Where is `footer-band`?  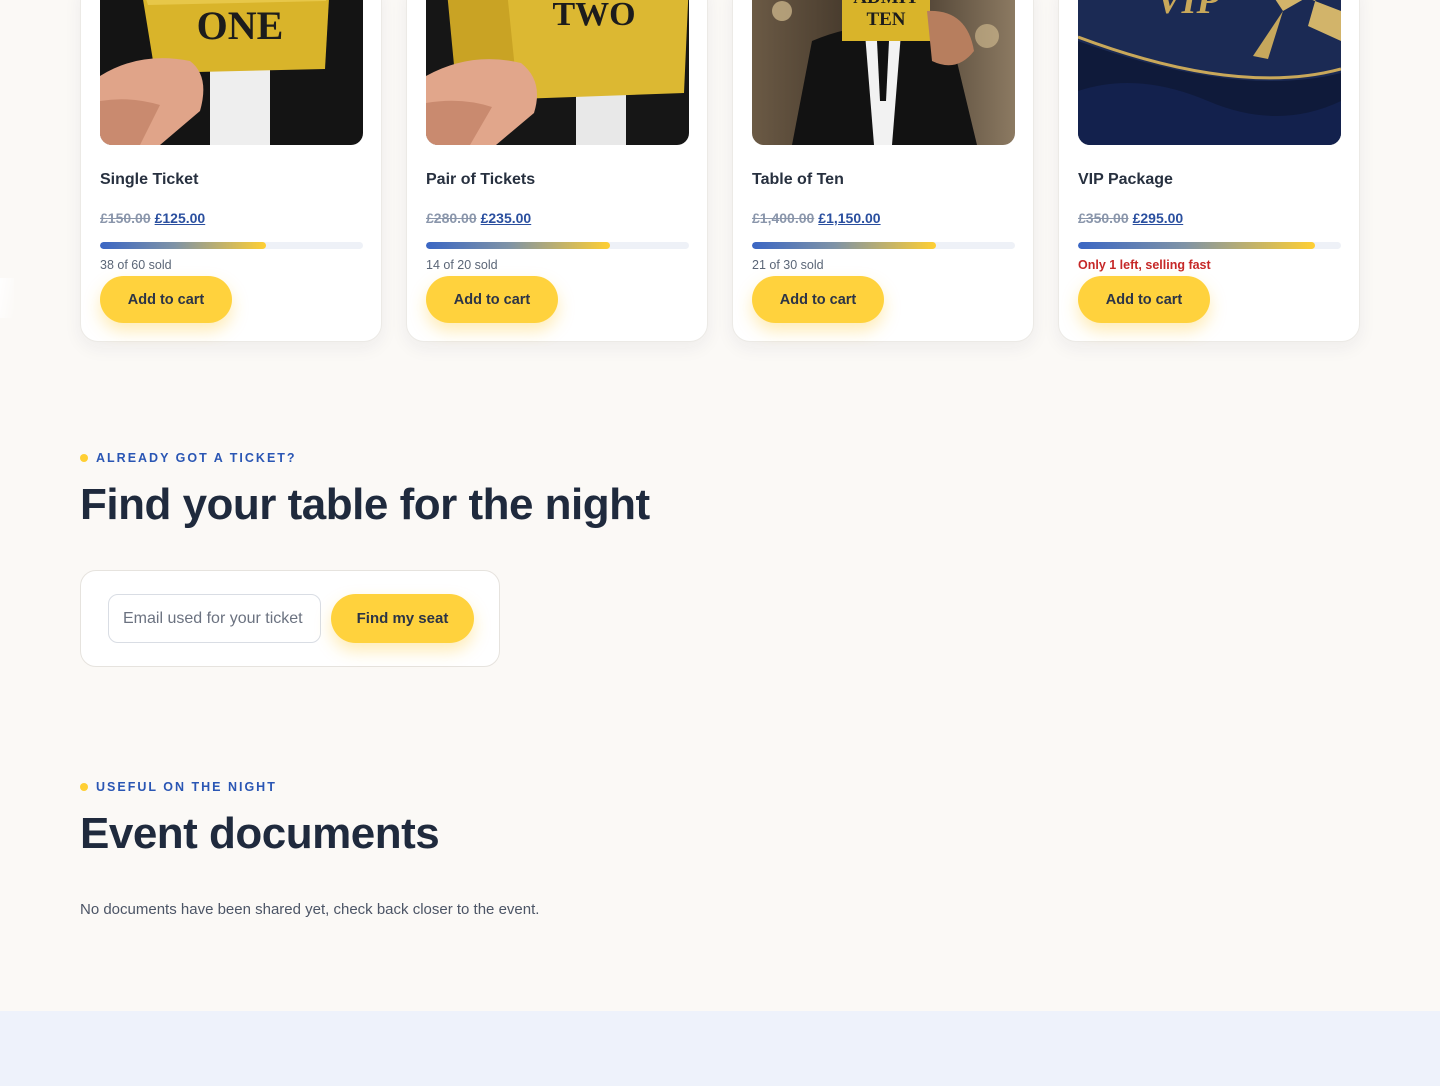 footer-band is located at coordinates (720, 1048).